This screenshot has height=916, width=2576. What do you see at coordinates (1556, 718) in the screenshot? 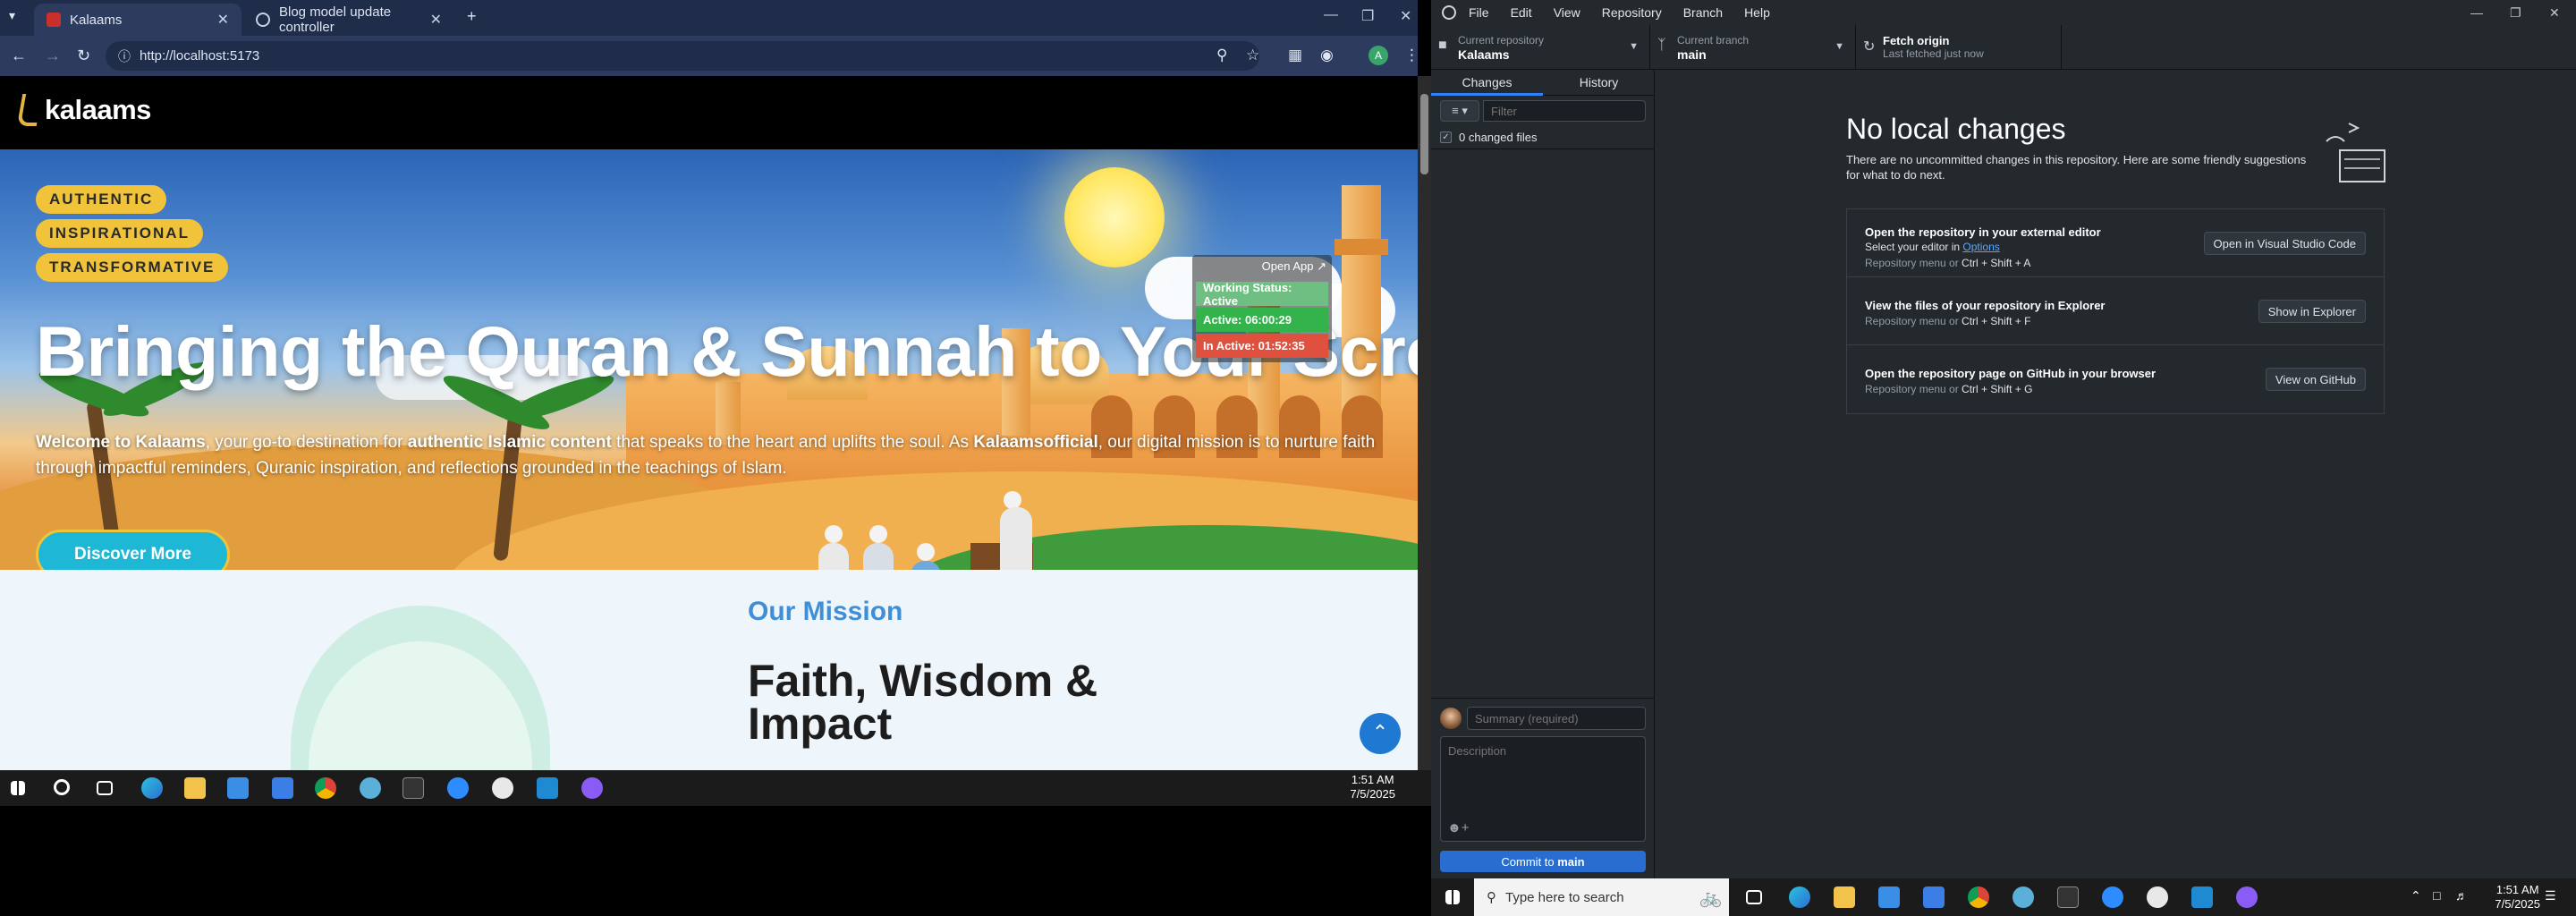
I see `summary-input` at bounding box center [1556, 718].